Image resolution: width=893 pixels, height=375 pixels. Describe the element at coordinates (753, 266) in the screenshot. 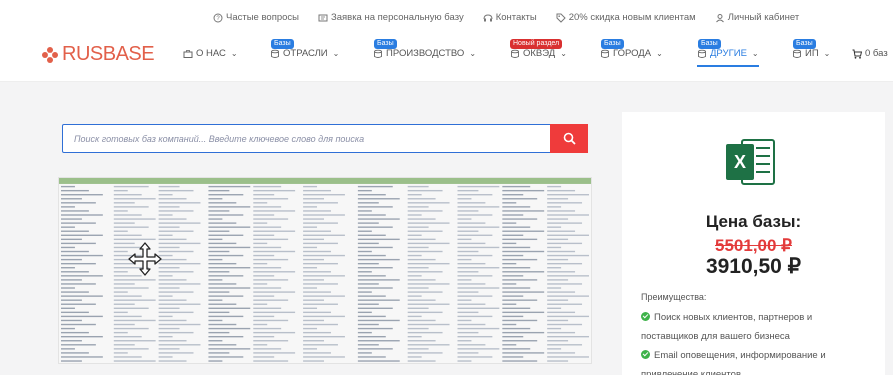

I see `new-price: 3910,50 ₽` at that location.